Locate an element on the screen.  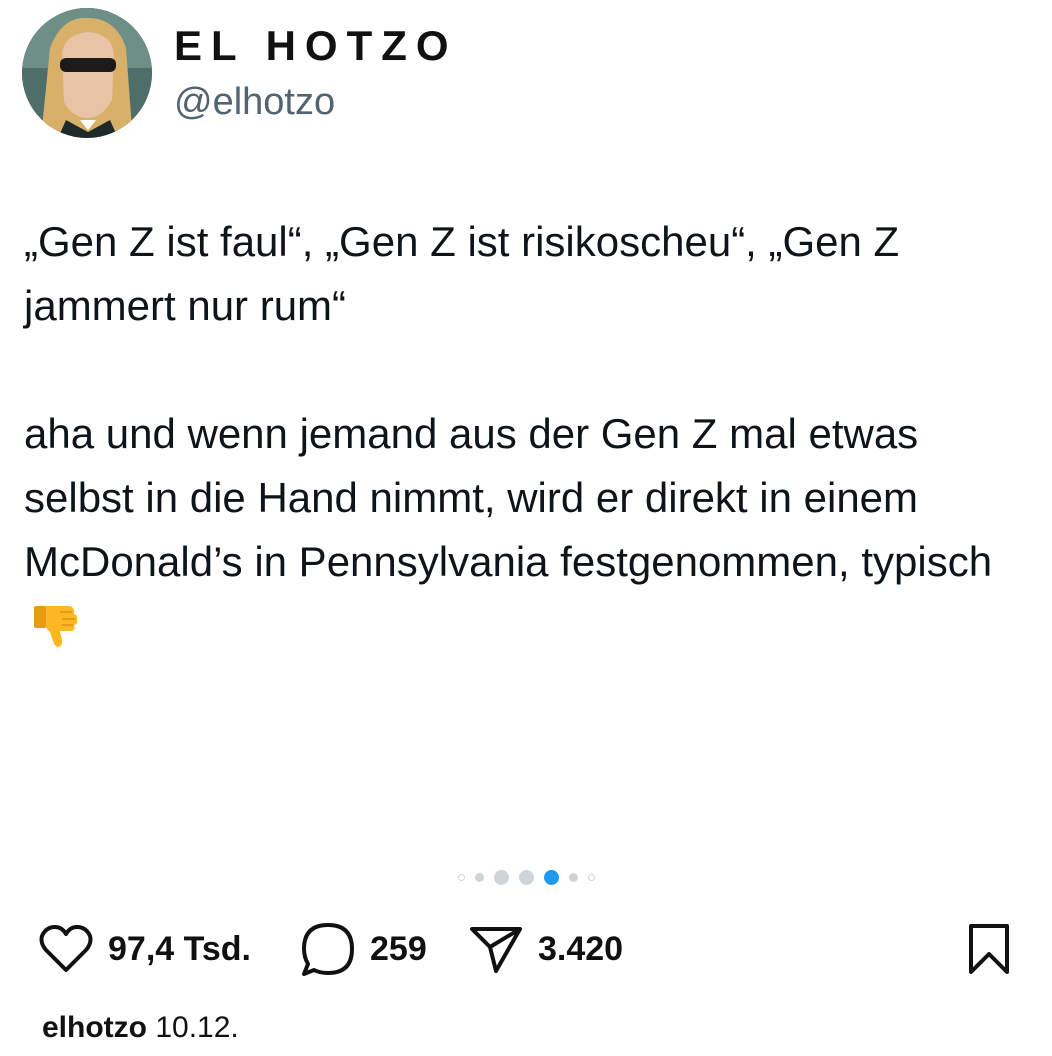
carousel-indicator is located at coordinates (526, 877).